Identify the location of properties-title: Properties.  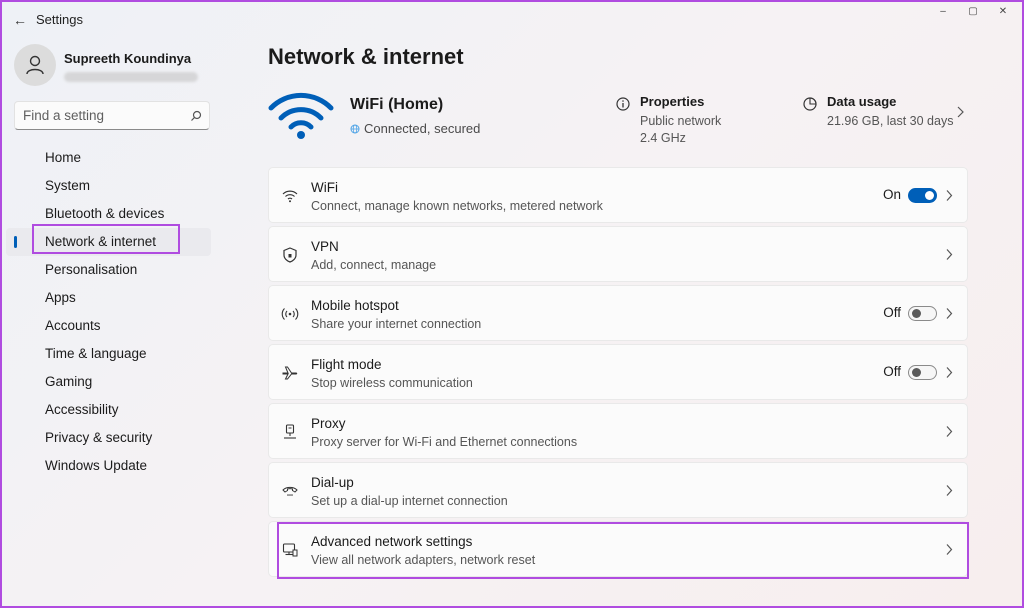
(672, 101).